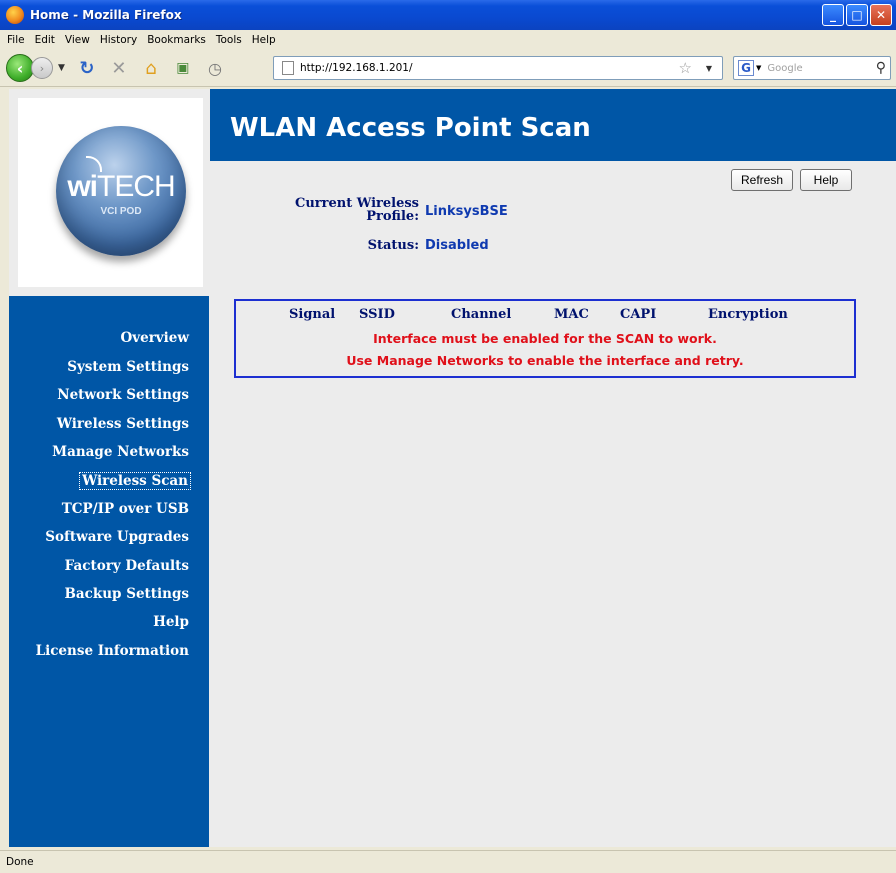 The height and width of the screenshot is (873, 896). What do you see at coordinates (42, 68) in the screenshot?
I see `forward-button: ›` at bounding box center [42, 68].